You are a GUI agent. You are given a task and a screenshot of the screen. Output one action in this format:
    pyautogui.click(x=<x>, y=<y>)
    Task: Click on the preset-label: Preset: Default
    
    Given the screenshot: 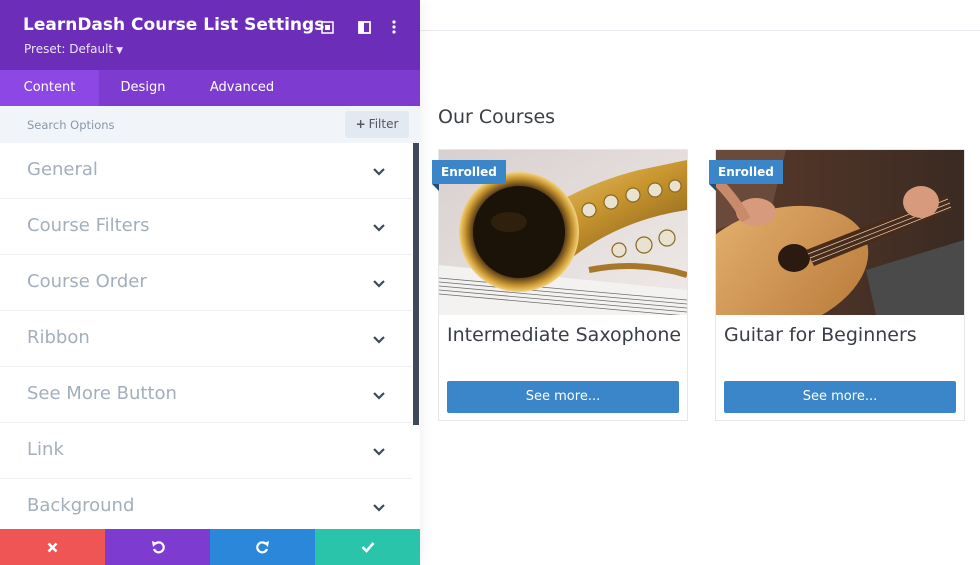 What is the action you would take?
    pyautogui.click(x=69, y=49)
    